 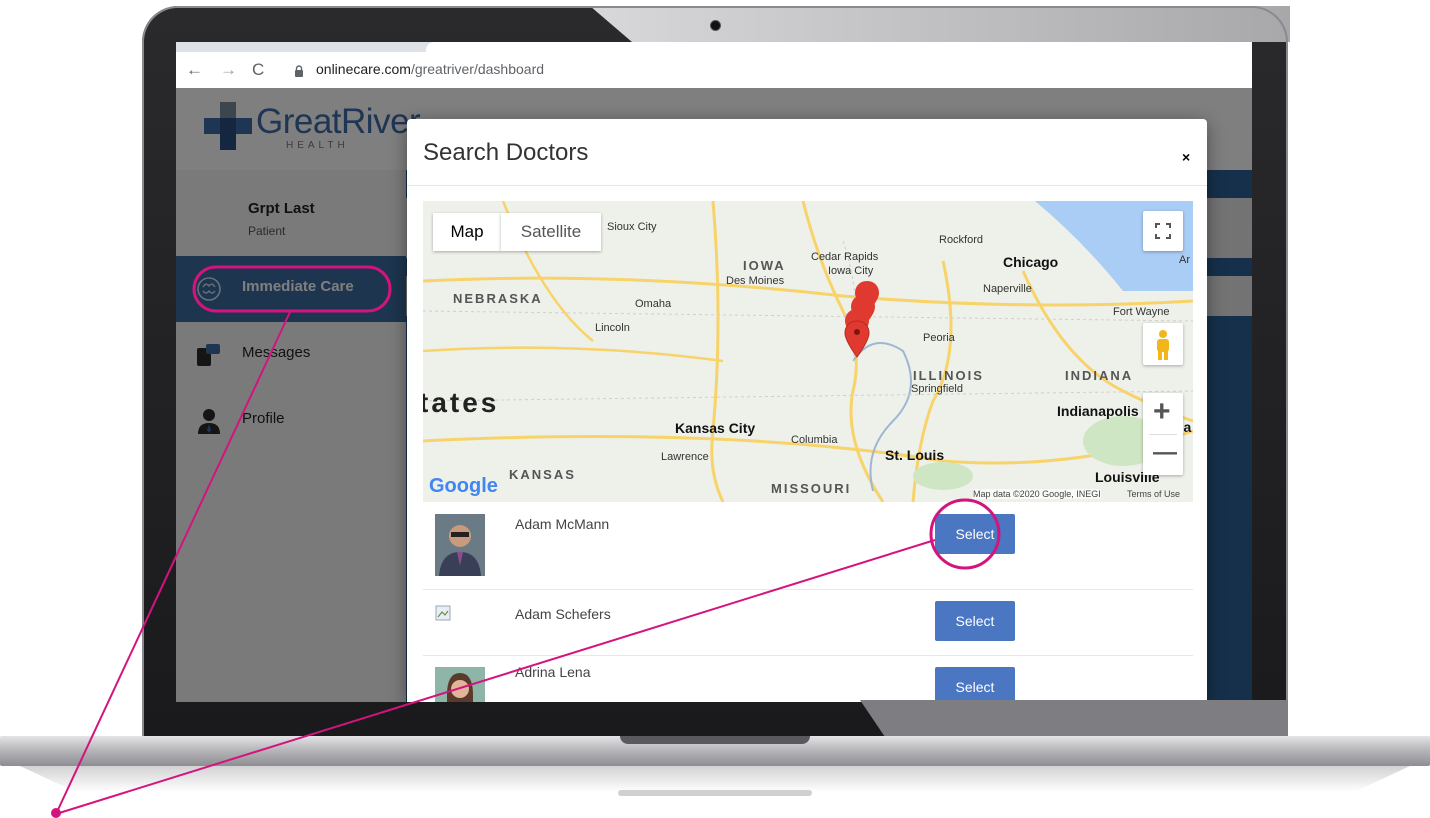 What do you see at coordinates (715, 779) in the screenshot?
I see `laptop-base-shadow` at bounding box center [715, 779].